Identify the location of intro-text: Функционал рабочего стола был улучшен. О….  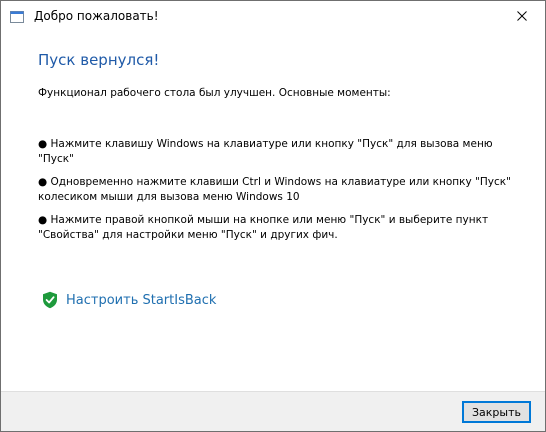
(214, 93).